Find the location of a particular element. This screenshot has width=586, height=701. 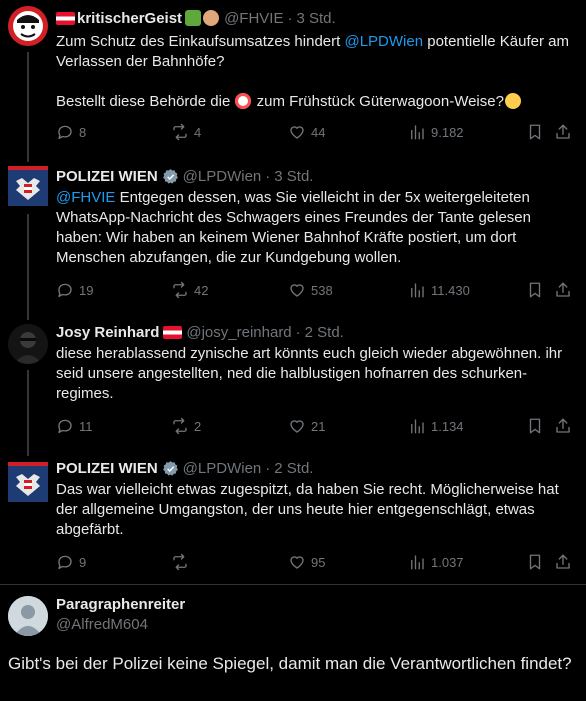

like-button: 44 is located at coordinates (306, 132).